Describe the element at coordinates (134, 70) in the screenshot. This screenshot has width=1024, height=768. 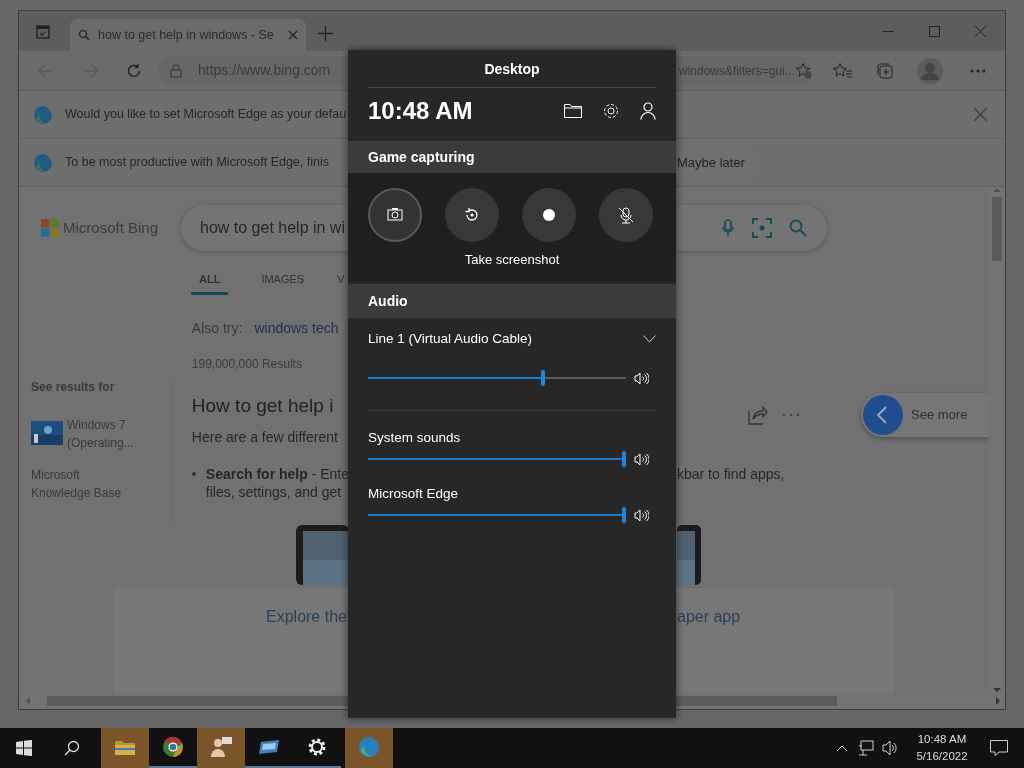
I see `refresh-icon` at that location.